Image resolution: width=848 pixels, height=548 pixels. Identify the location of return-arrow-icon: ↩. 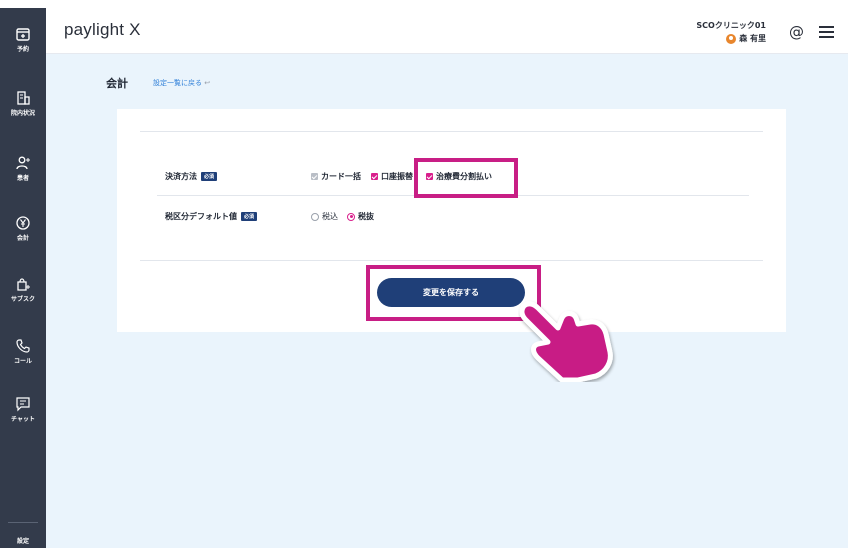
(207, 83).